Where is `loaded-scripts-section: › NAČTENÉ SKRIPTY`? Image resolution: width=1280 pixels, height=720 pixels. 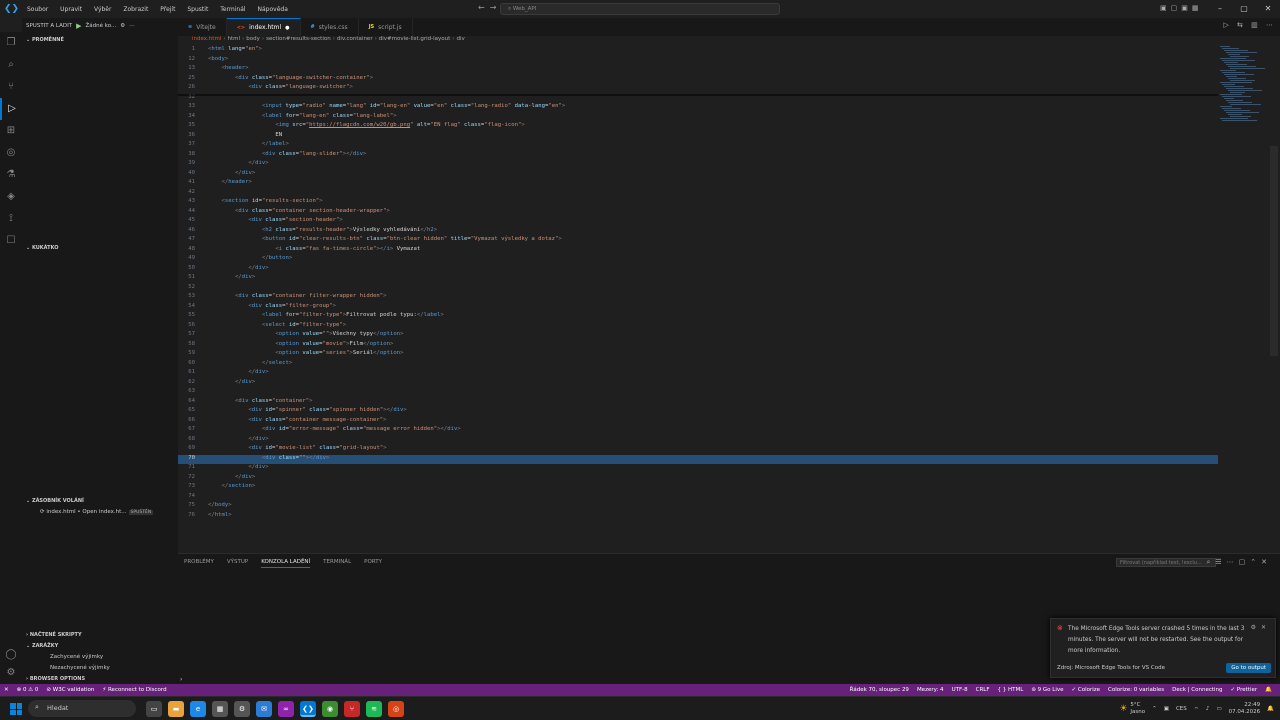 loaded-scripts-section: › NAČTENÉ SKRIPTY is located at coordinates (54, 635).